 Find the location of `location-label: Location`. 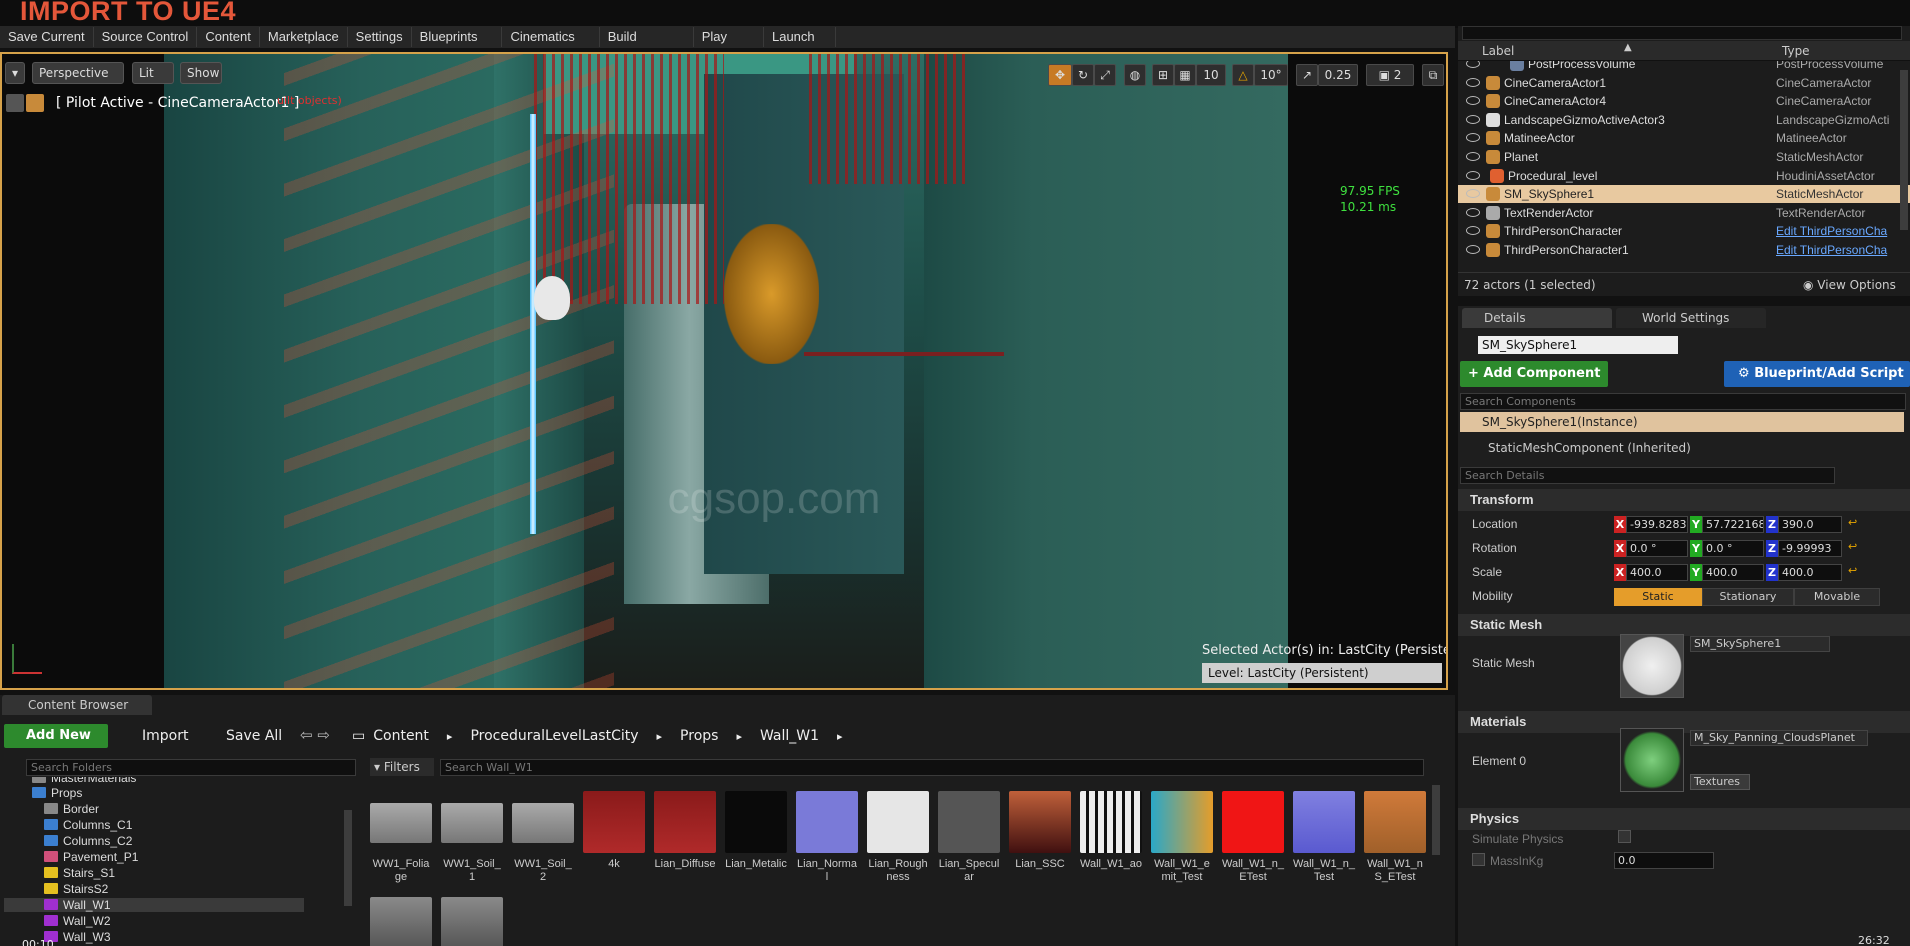

location-label: Location is located at coordinates (1494, 524).